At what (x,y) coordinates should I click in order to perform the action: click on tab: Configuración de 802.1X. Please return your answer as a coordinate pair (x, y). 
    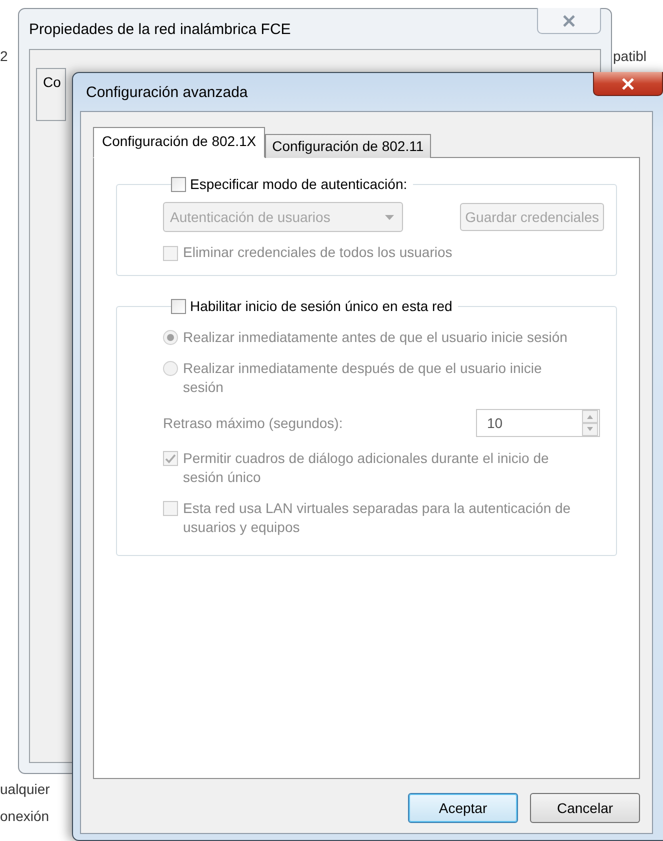
    Looking at the image, I should click on (179, 142).